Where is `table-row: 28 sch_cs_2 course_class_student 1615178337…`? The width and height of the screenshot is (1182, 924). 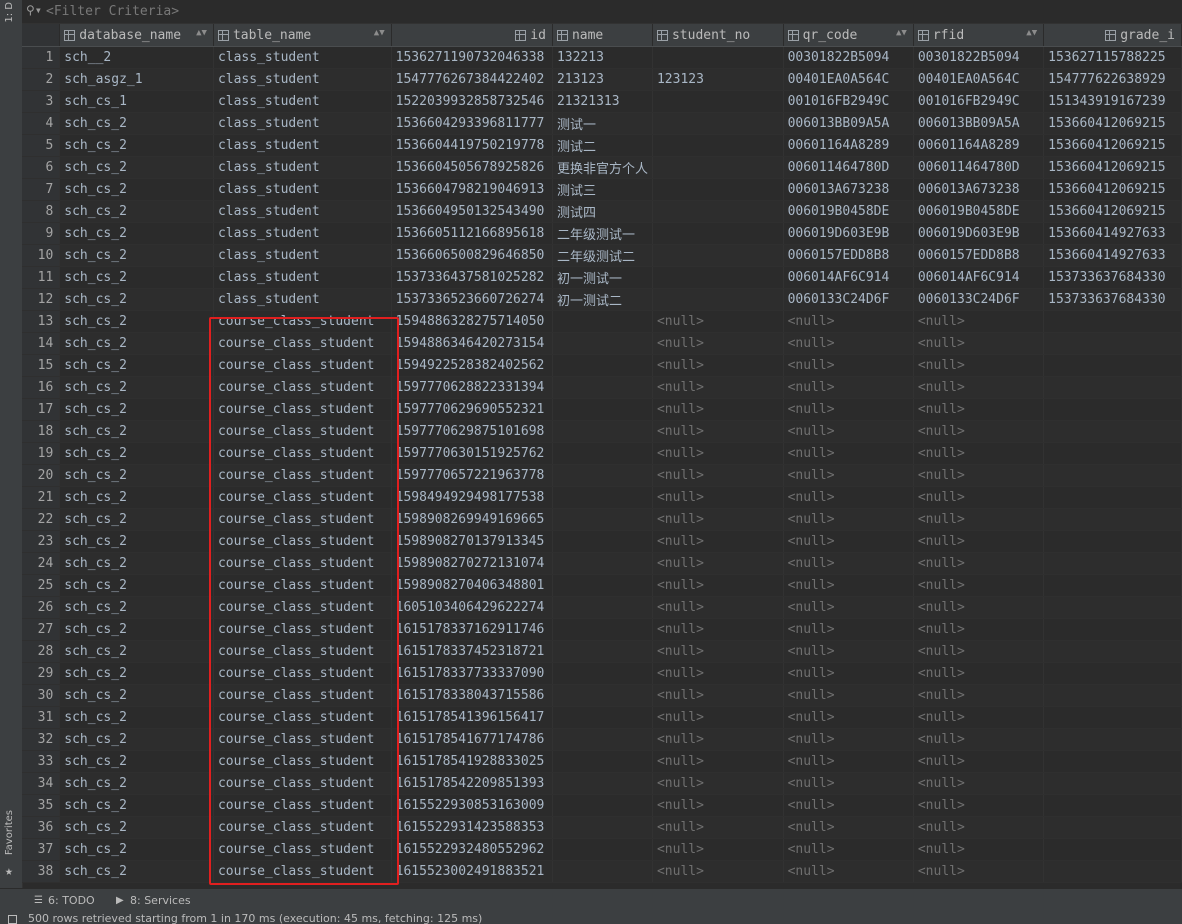 table-row: 28 sch_cs_2 course_class_student 1615178337… is located at coordinates (602, 651).